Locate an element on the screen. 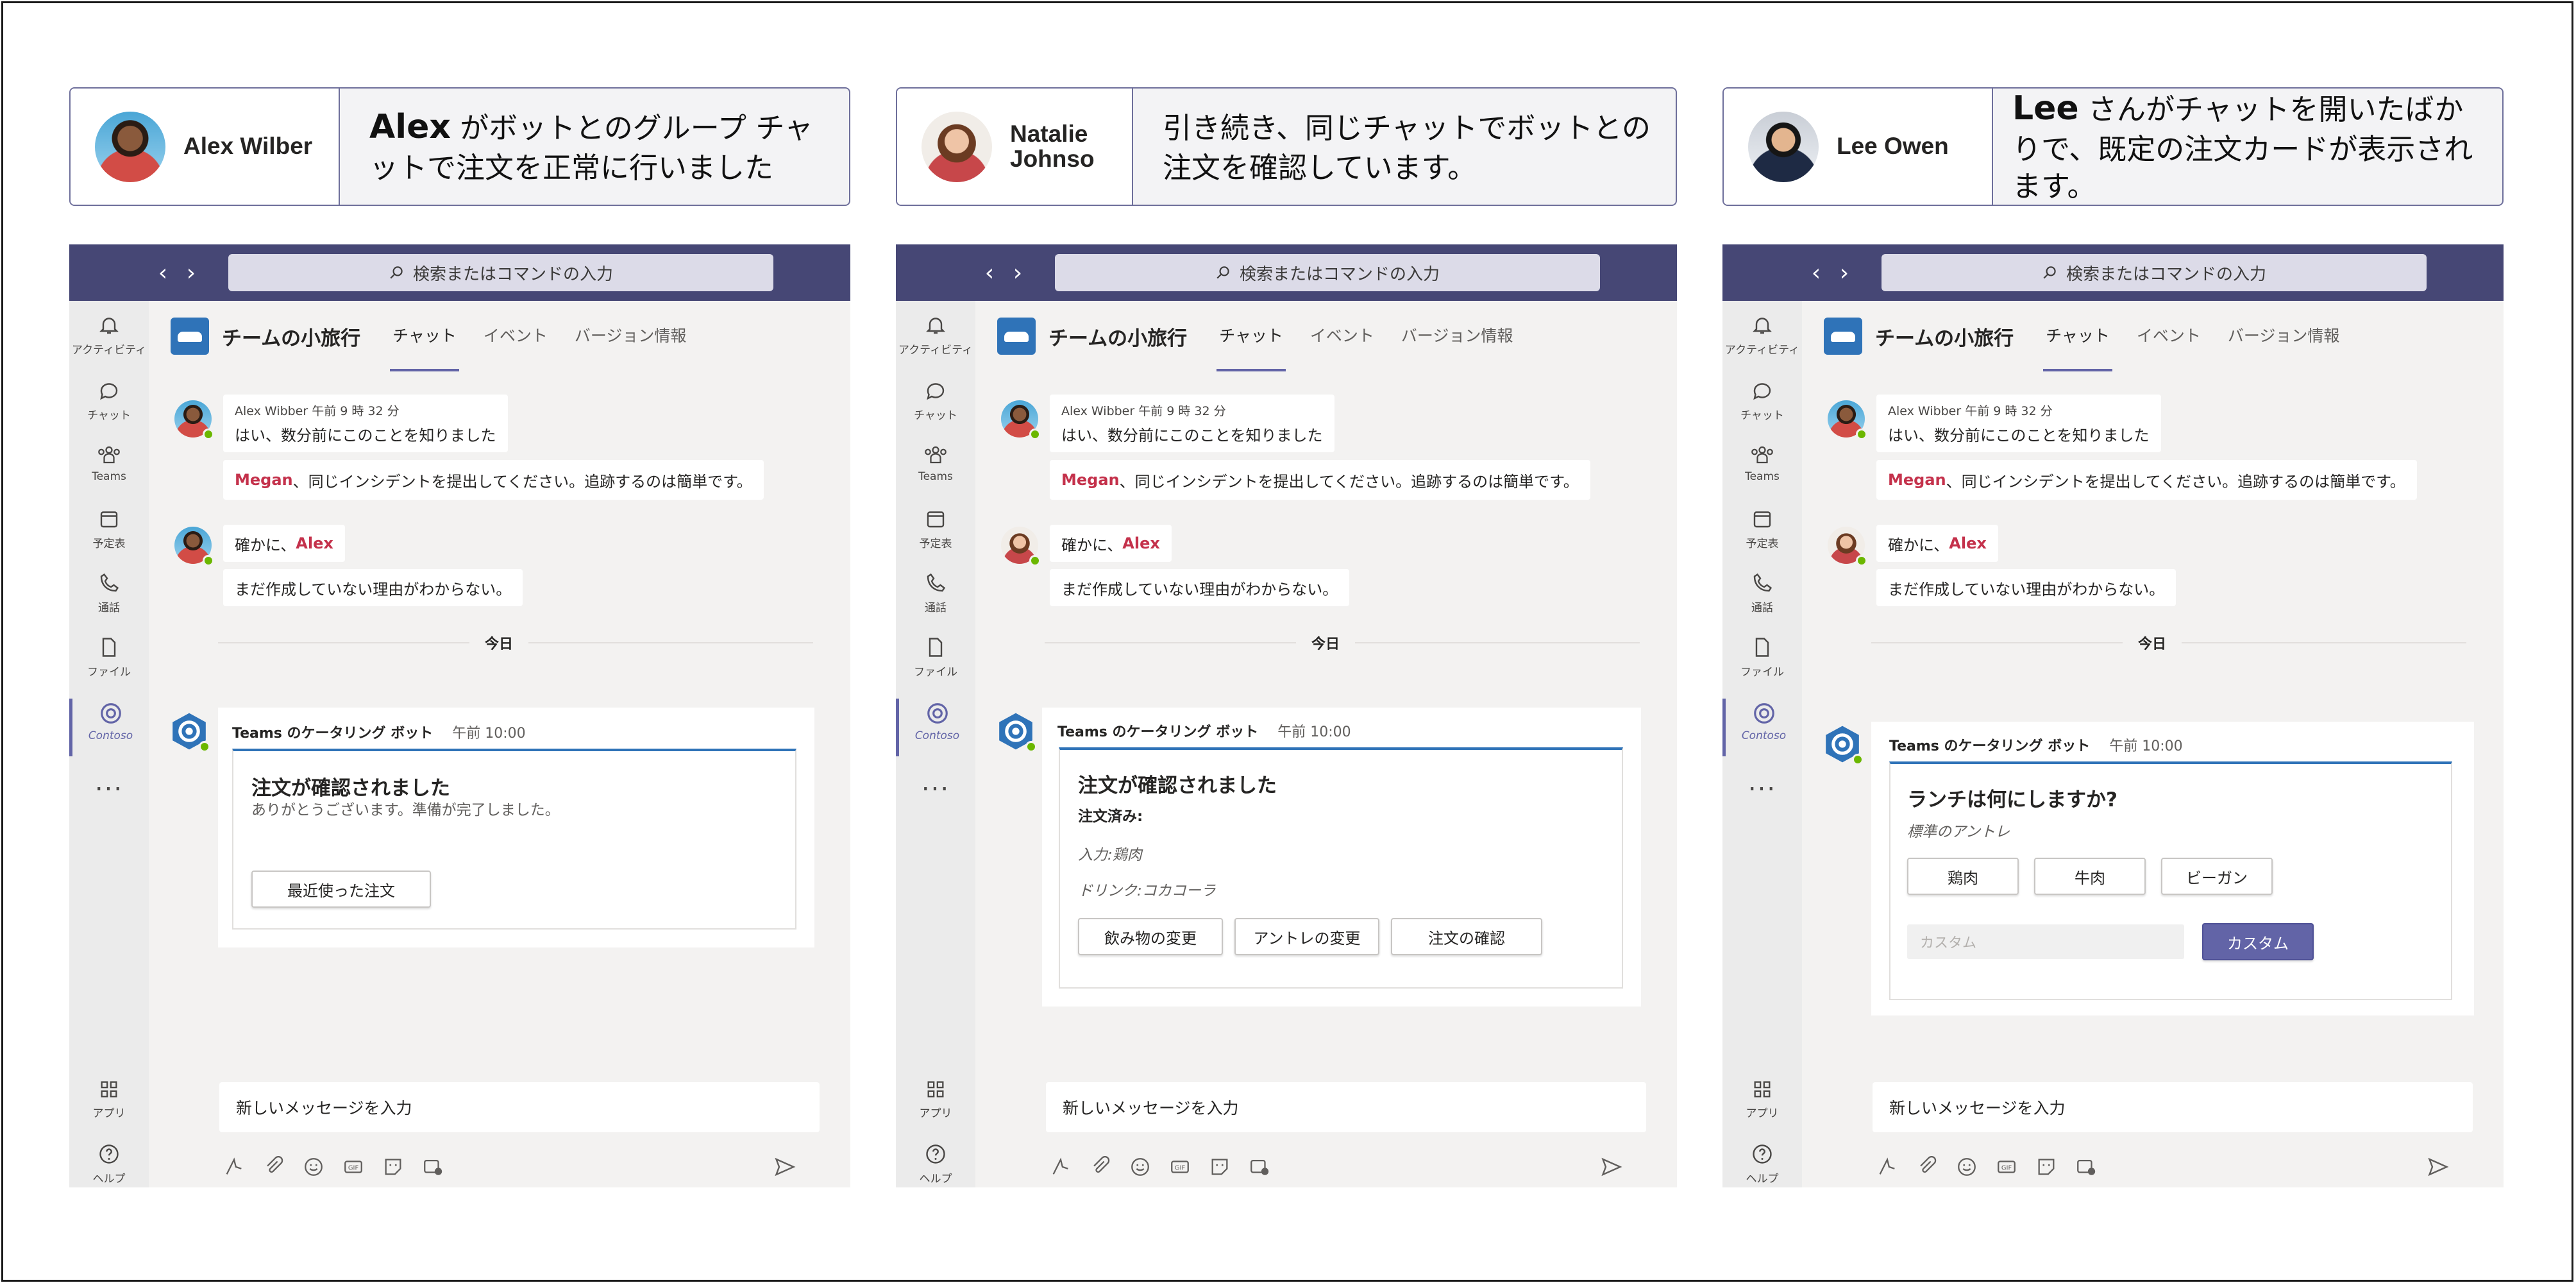  change-entree-button: アントレの変更 is located at coordinates (1306, 936).